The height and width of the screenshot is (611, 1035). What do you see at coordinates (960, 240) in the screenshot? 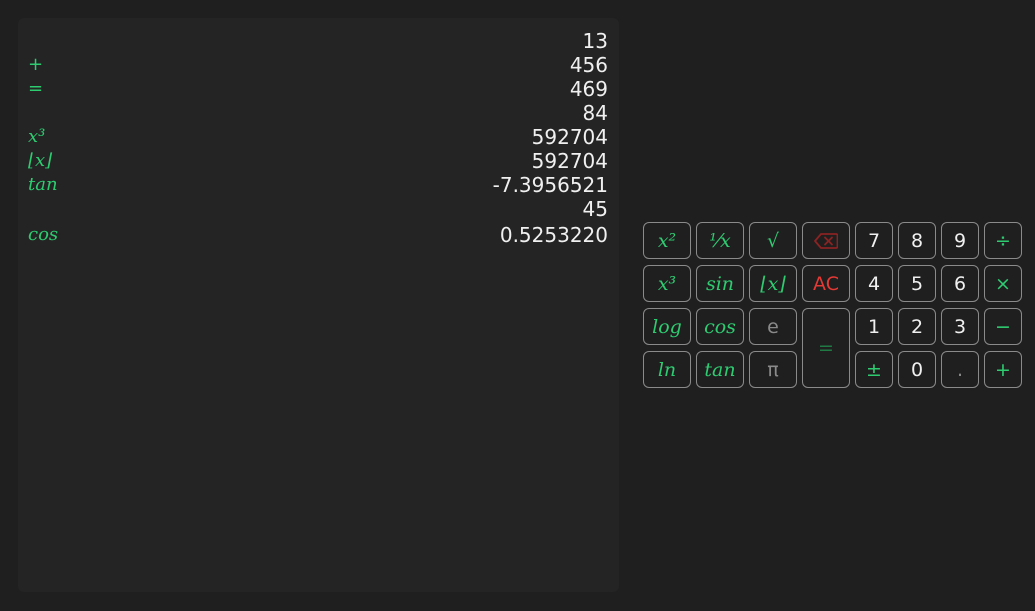
I see `digit-9-button: 9` at bounding box center [960, 240].